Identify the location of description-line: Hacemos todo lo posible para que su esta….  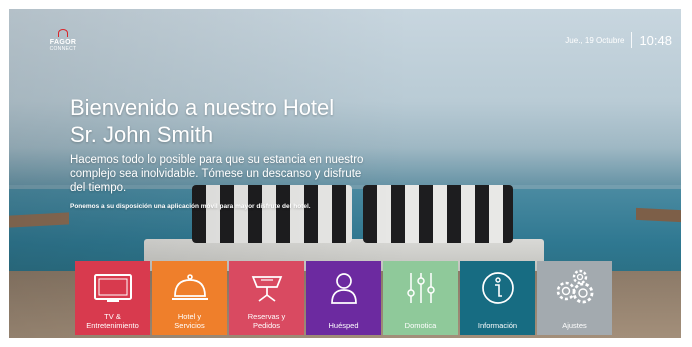
(217, 160).